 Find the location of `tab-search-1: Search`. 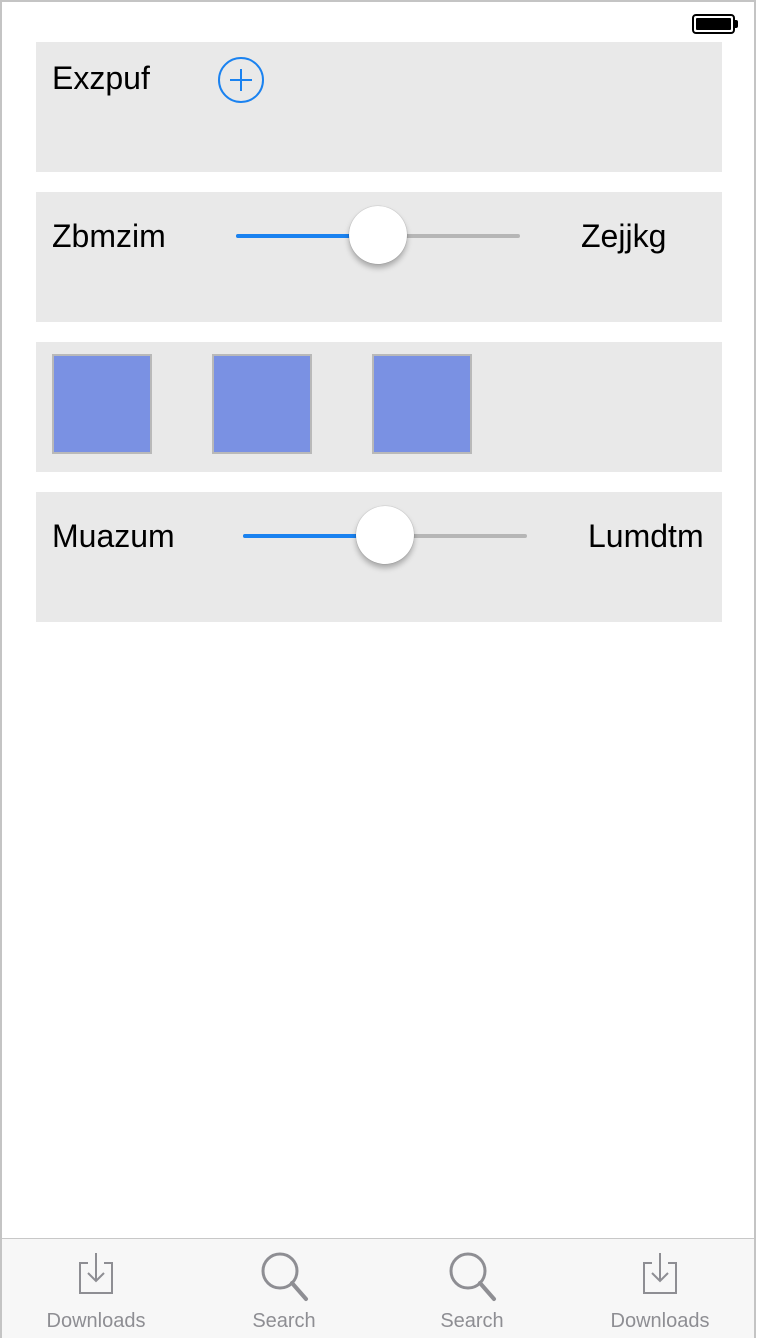

tab-search-1: Search is located at coordinates (284, 1289).